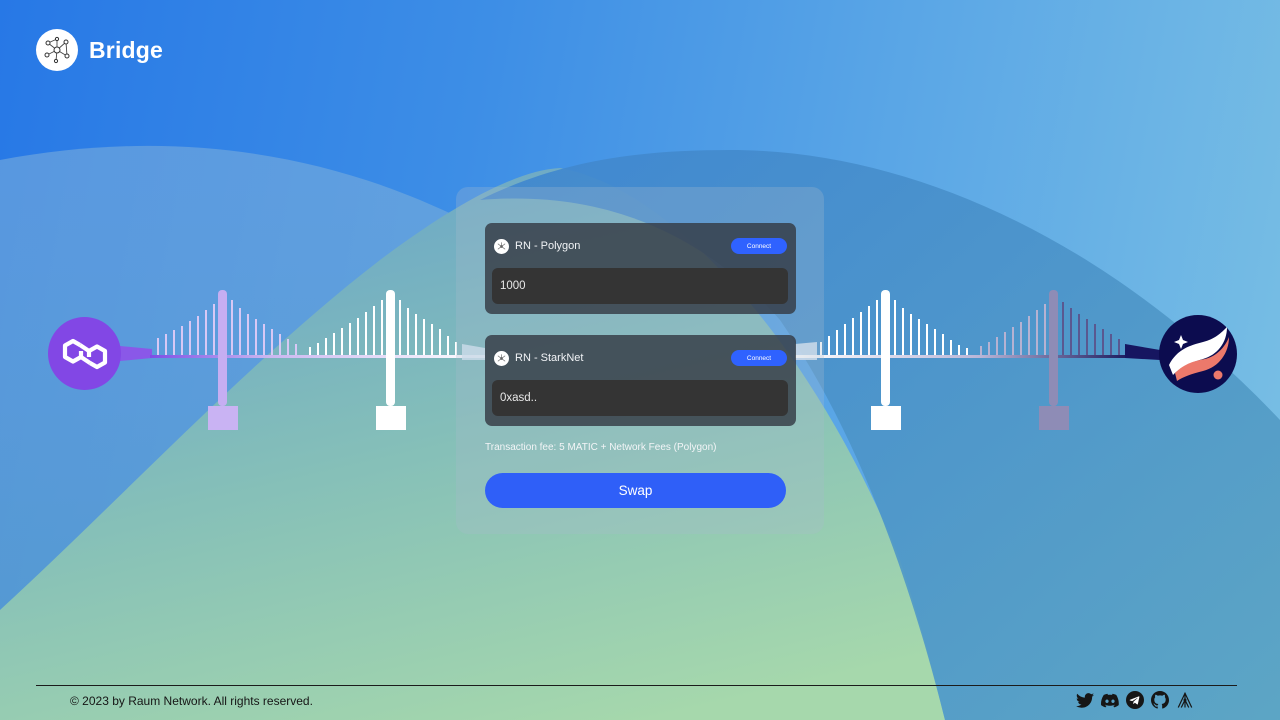  I want to click on discord-icon, so click(1110, 700).